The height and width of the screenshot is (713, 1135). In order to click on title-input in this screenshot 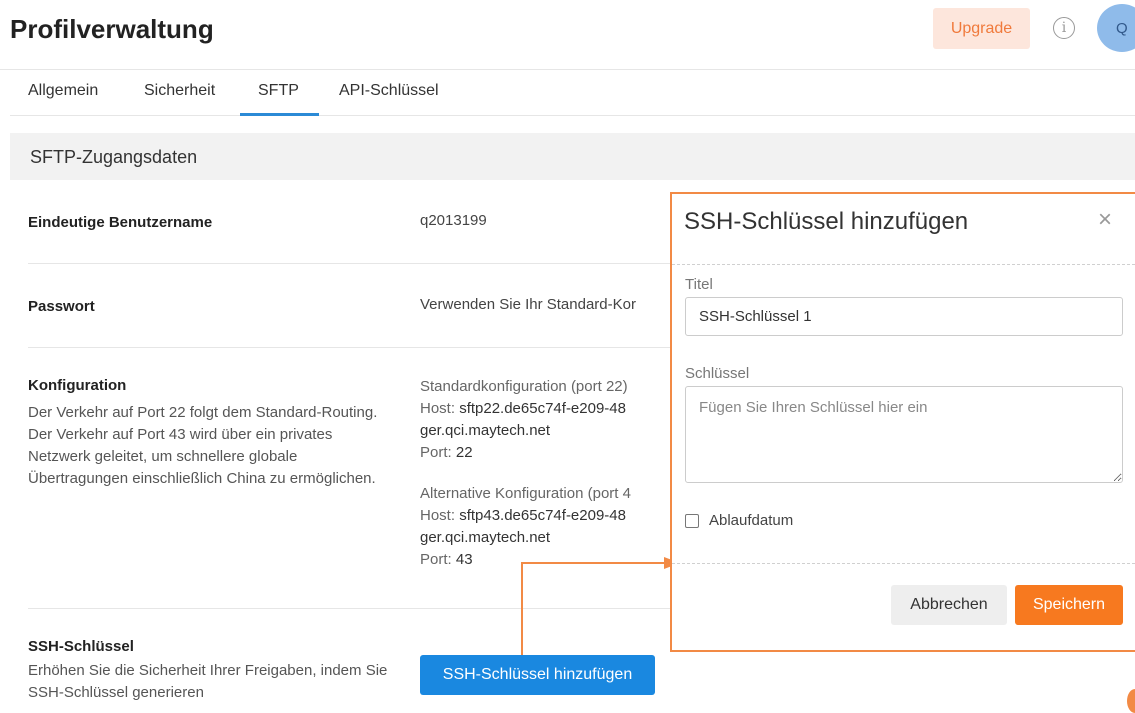, I will do `click(904, 316)`.